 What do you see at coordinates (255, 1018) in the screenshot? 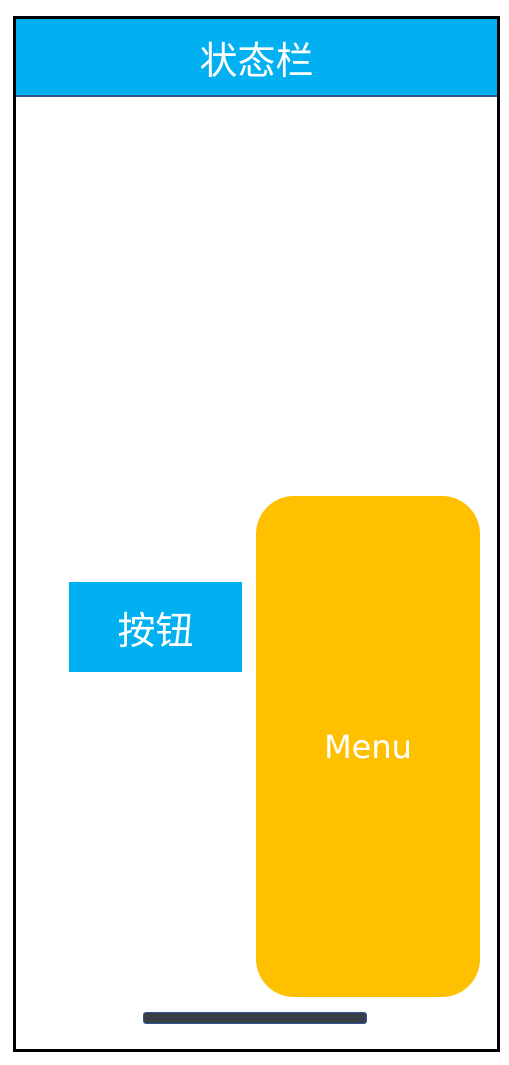
I see `home-indicator` at bounding box center [255, 1018].